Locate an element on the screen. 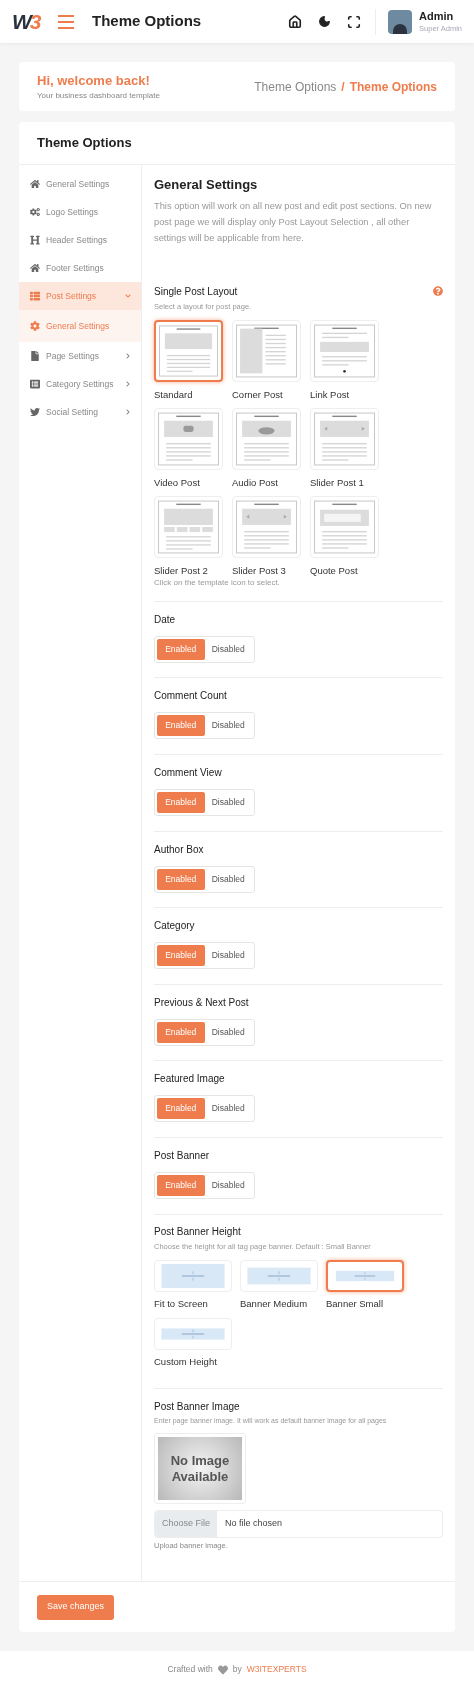 This screenshot has width=474, height=1689. field-label: Comment Count is located at coordinates (191, 696).